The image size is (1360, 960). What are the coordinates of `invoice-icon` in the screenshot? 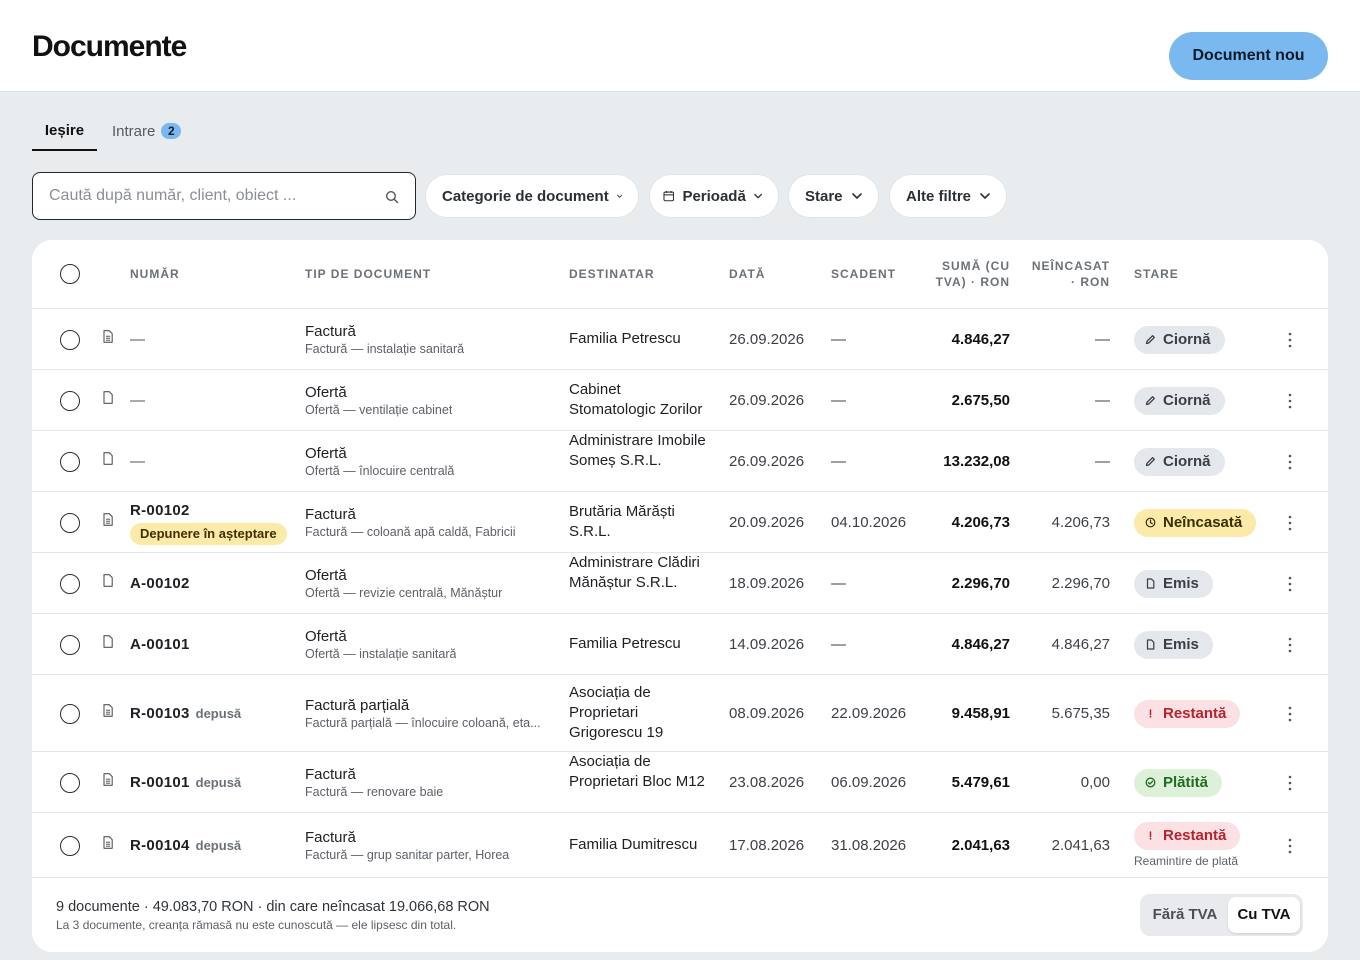 It's located at (108, 519).